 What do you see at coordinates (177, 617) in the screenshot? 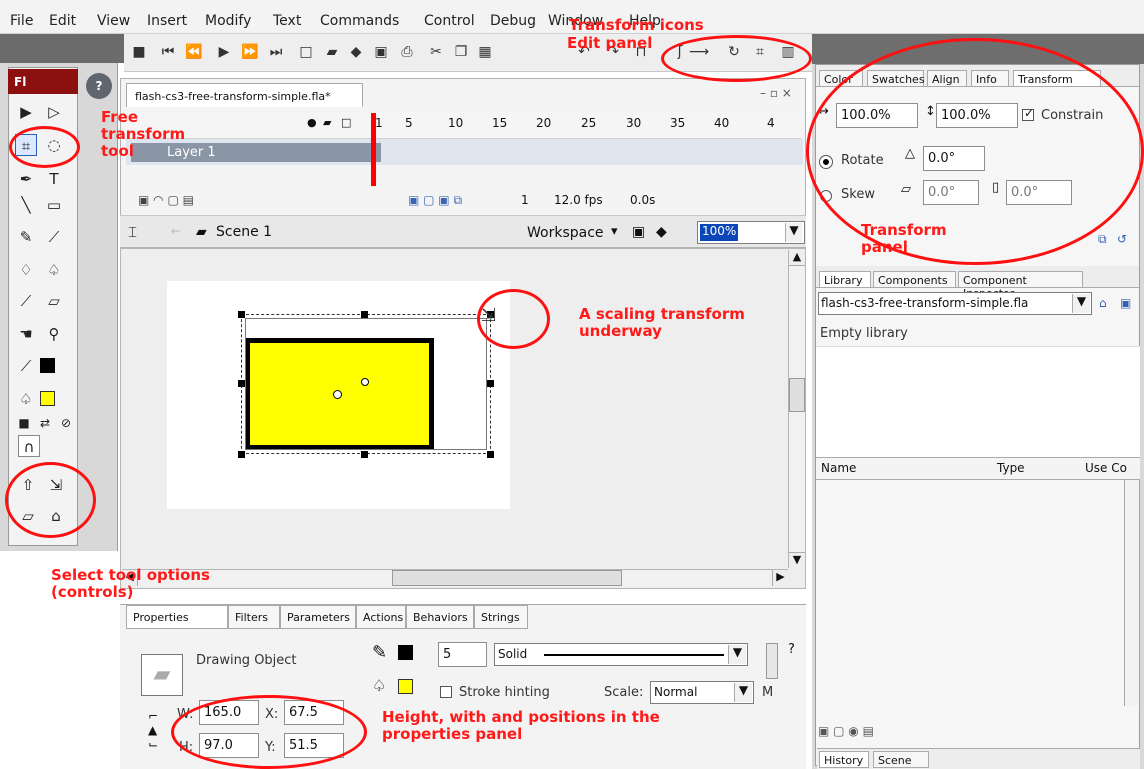
I see `tab-properties: Properties` at bounding box center [177, 617].